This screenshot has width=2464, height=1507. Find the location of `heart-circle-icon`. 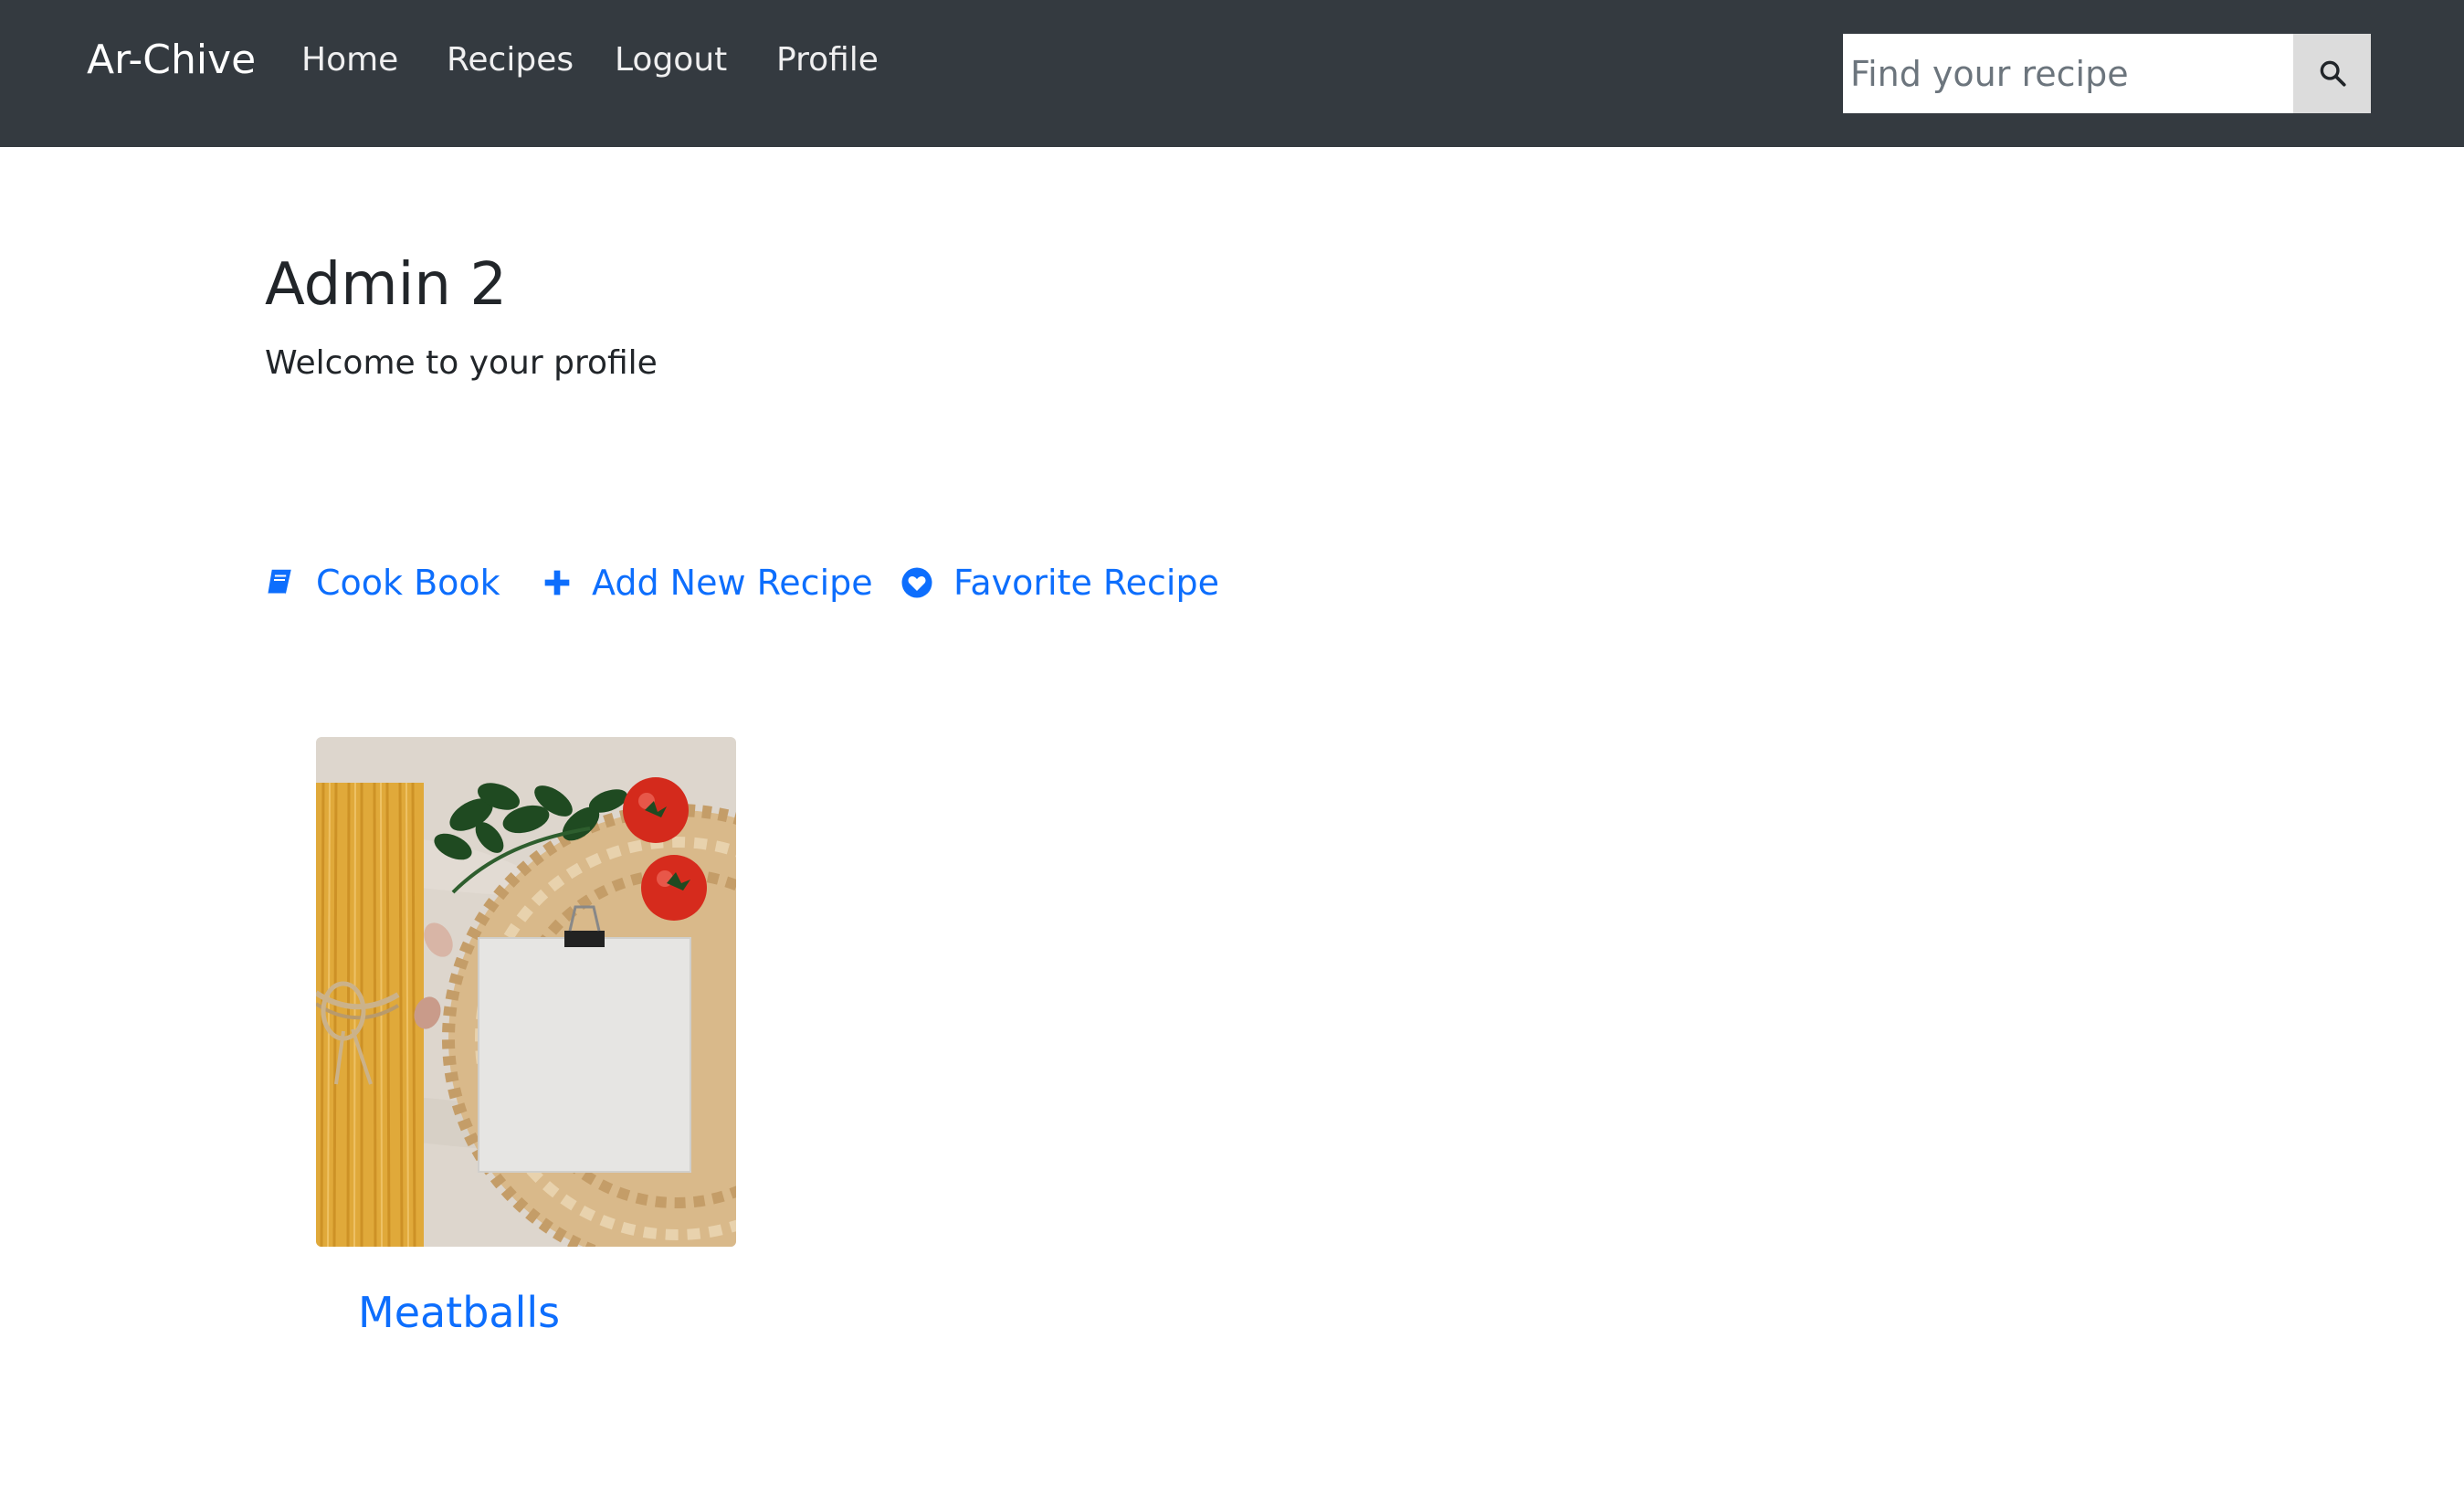

heart-circle-icon is located at coordinates (917, 582).